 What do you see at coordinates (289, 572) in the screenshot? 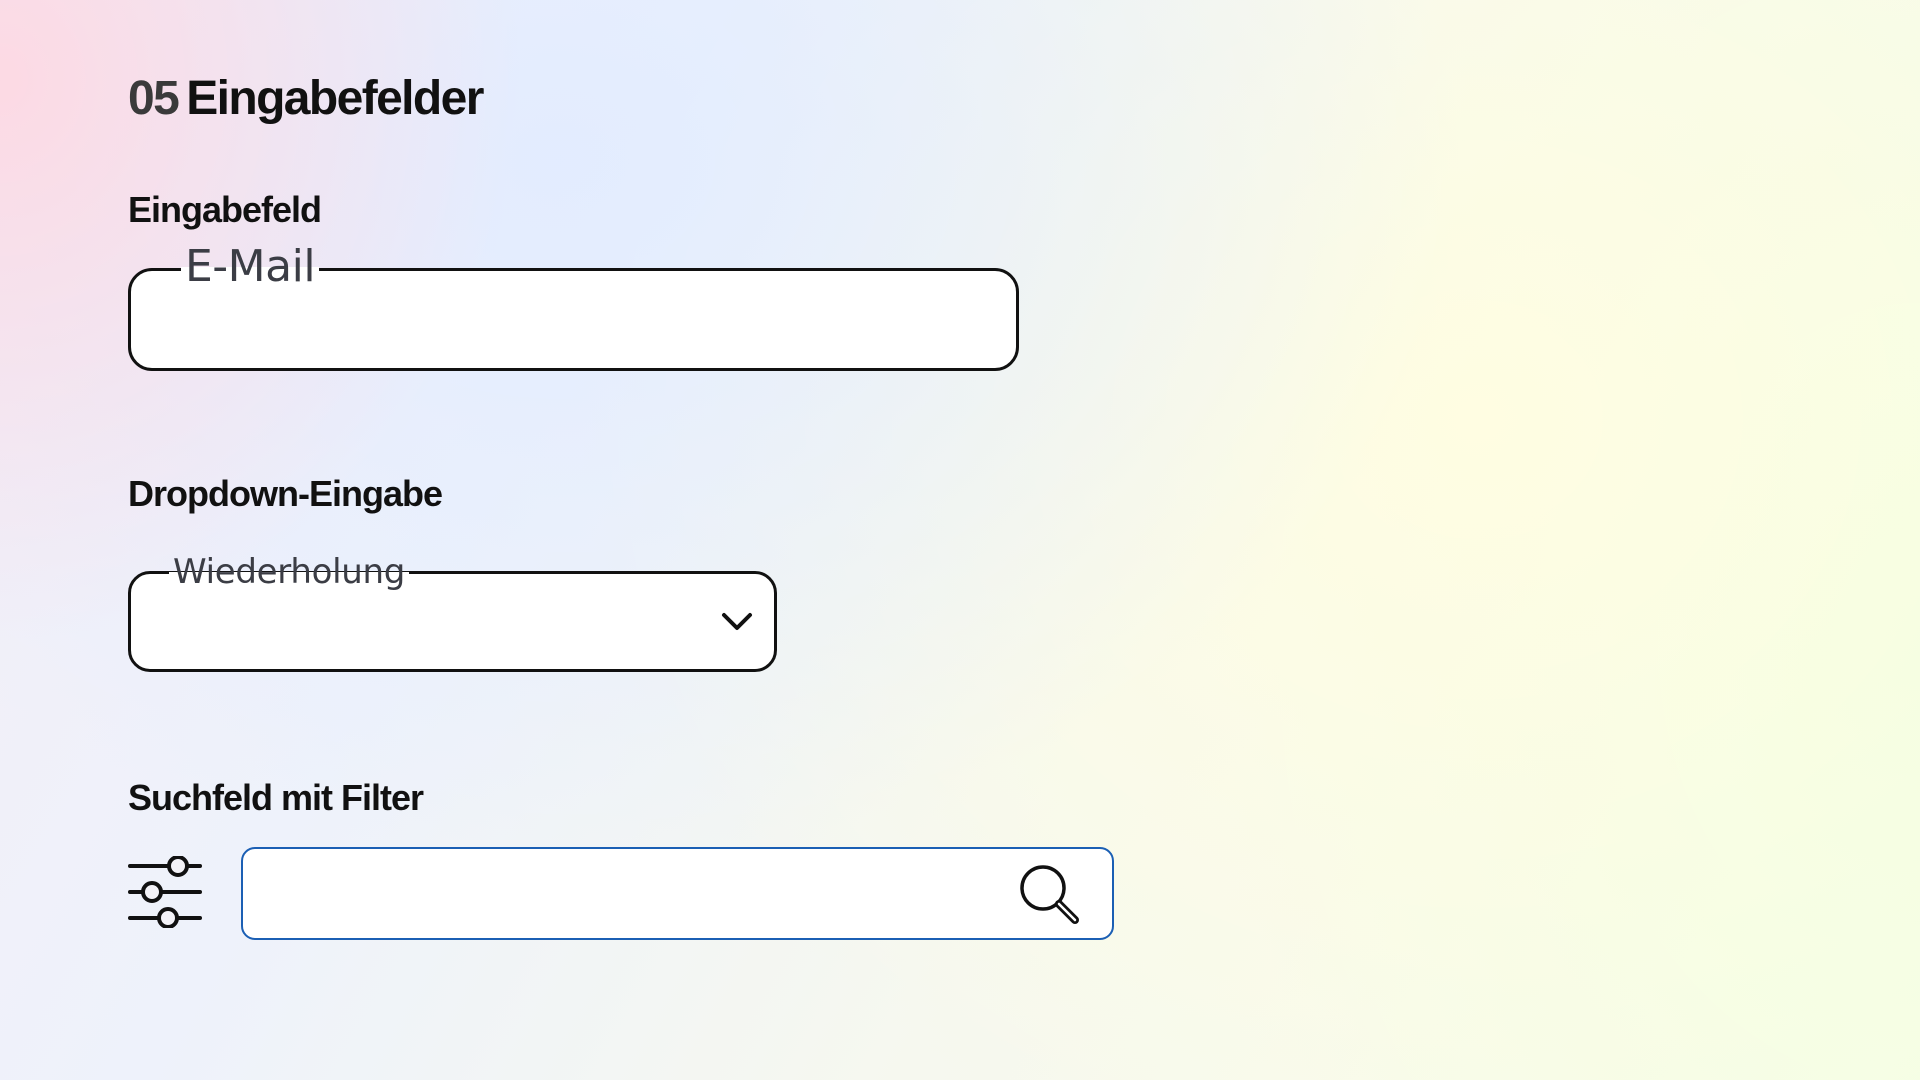
I see `repeat-dropdown-label: Wiederholung` at bounding box center [289, 572].